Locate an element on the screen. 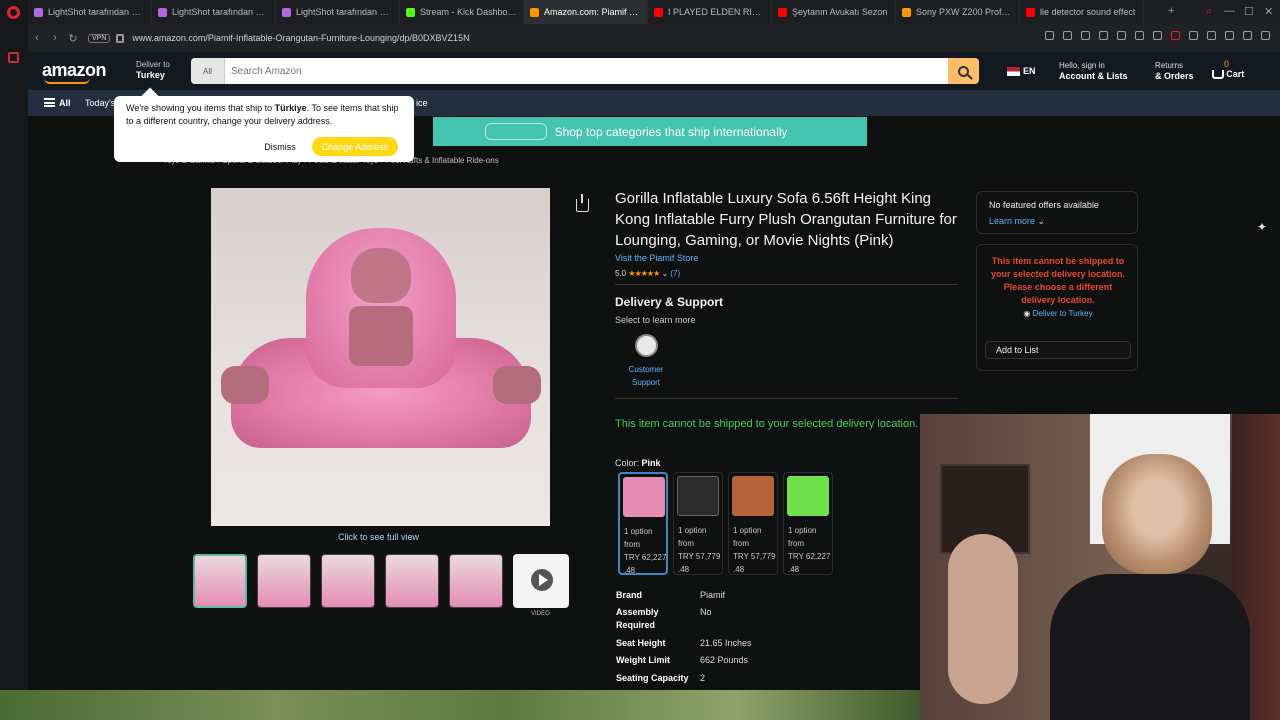 The width and height of the screenshot is (1280, 720). returns-orders: Returns & Orders is located at coordinates (1174, 71).